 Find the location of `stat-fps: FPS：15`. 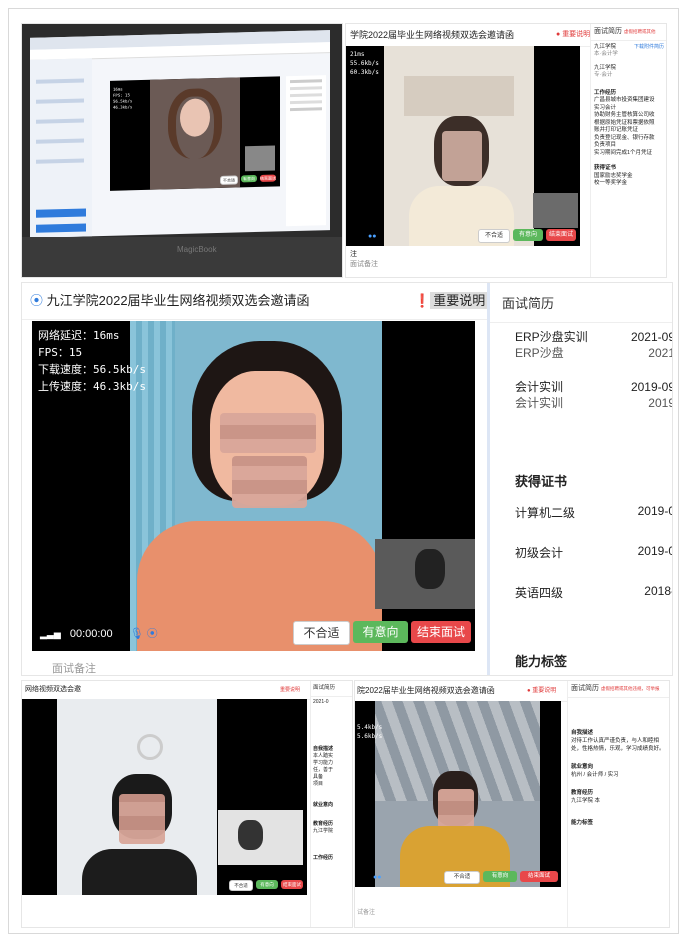

stat-fps: FPS：15 is located at coordinates (60, 352).